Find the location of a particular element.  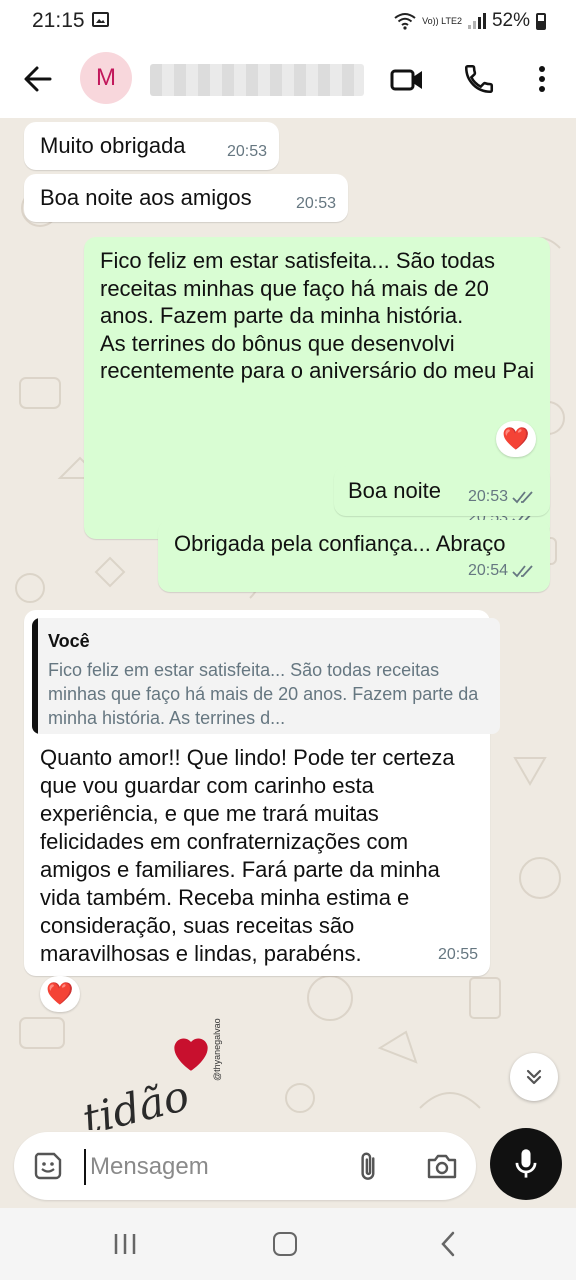

message-input is located at coordinates (220, 1167).